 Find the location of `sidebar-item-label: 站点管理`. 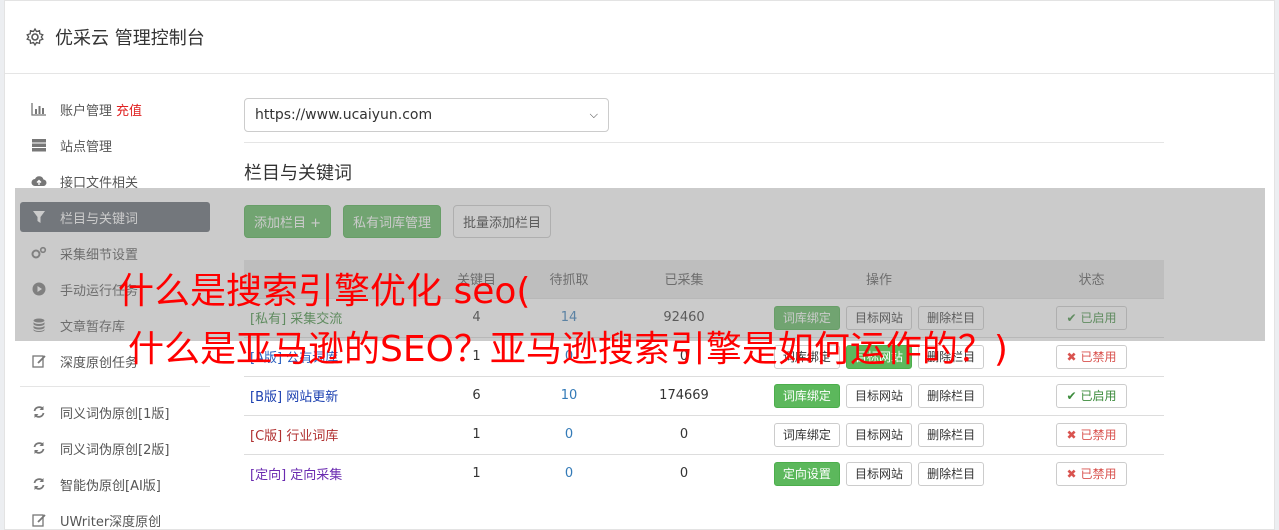

sidebar-item-label: 站点管理 is located at coordinates (86, 147).